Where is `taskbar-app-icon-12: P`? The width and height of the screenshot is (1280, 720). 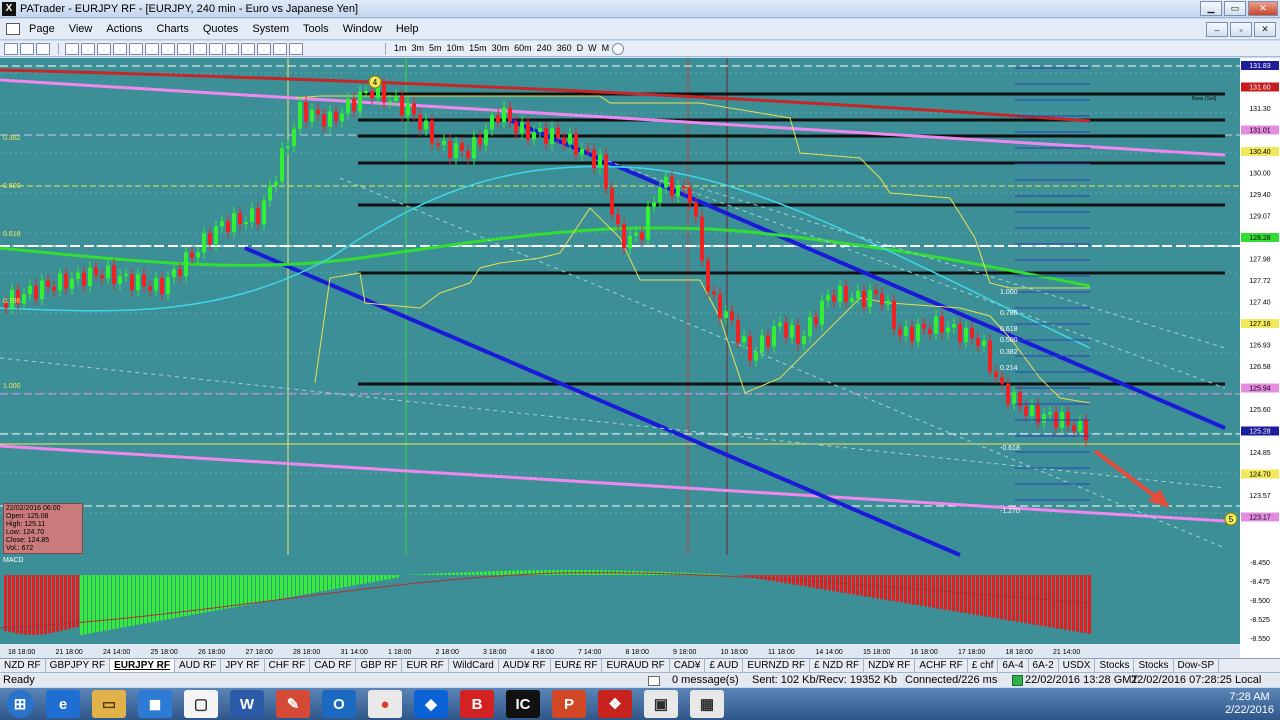
taskbar-app-icon-12: P is located at coordinates (569, 704).